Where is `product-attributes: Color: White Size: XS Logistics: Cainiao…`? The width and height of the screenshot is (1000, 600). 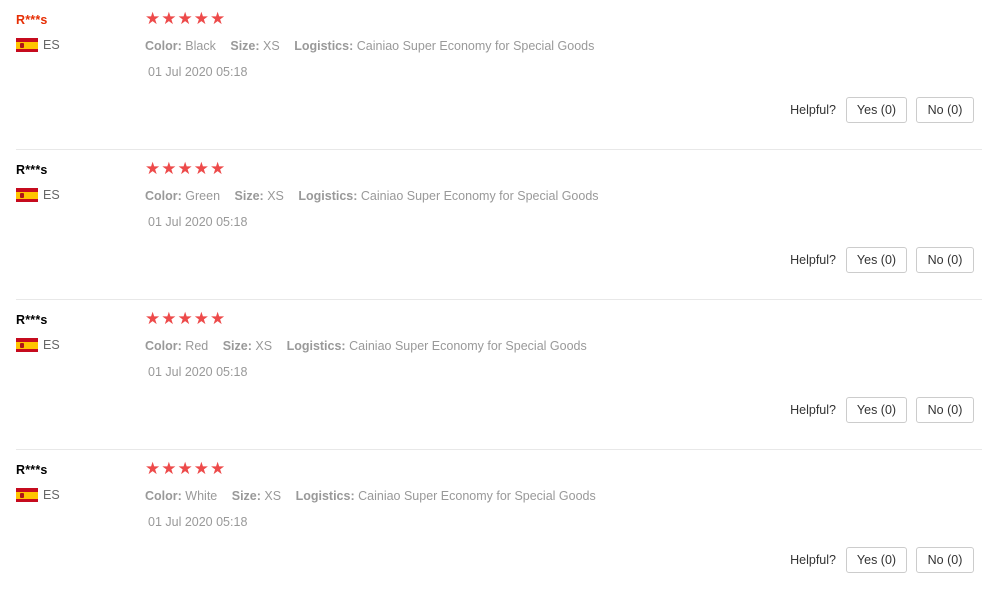
product-attributes: Color: White Size: XS Logistics: Cainiao… is located at coordinates (376, 496).